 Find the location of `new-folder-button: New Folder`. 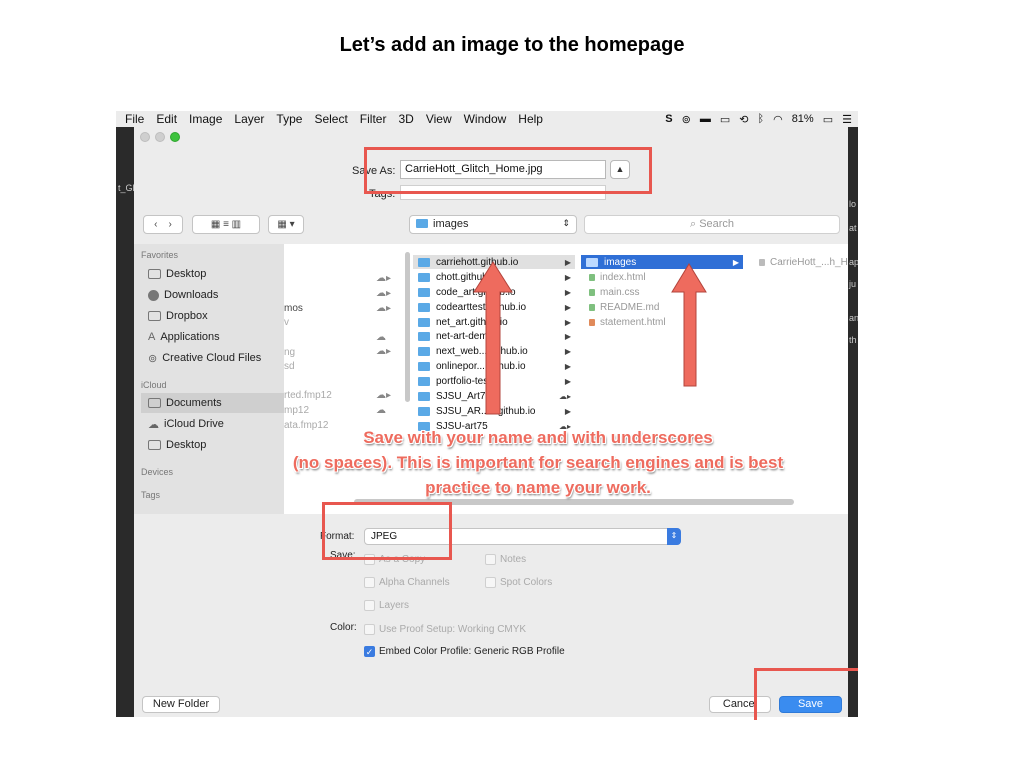

new-folder-button: New Folder is located at coordinates (181, 704).